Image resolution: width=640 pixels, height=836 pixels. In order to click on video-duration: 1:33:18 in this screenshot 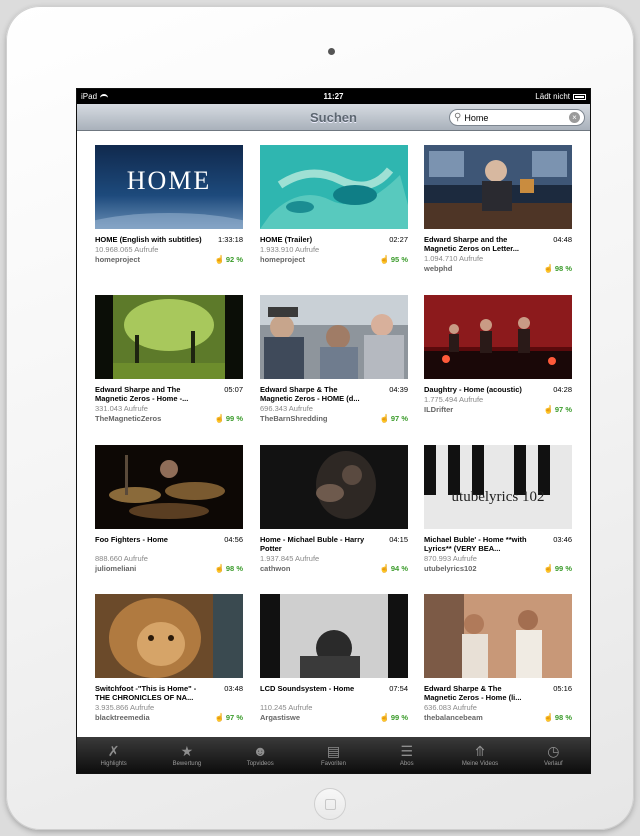, I will do `click(230, 239)`.